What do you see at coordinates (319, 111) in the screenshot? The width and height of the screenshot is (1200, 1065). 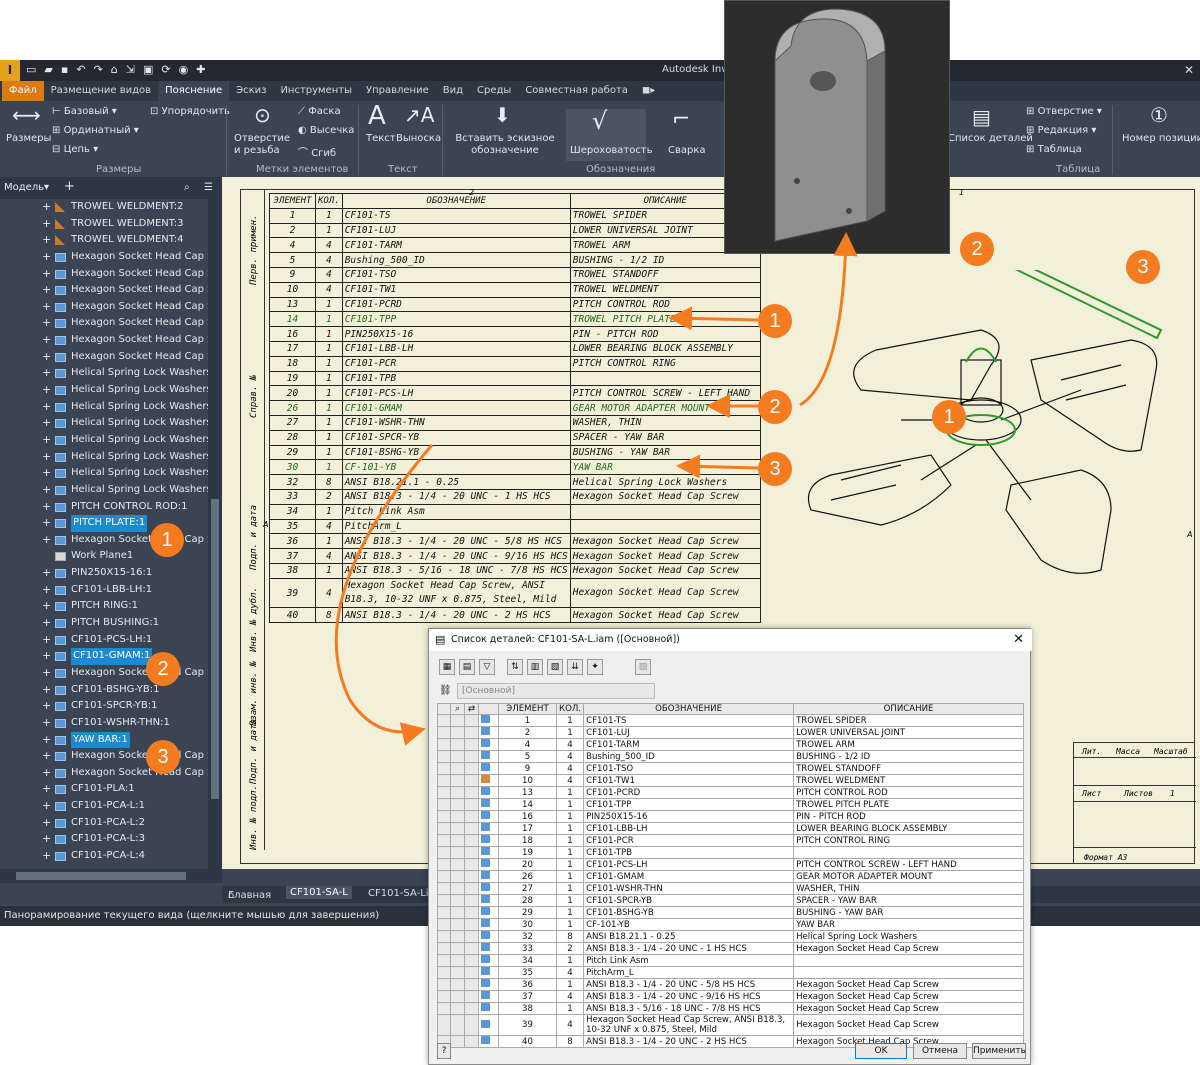 I see `chamfer-button: ⟋ Фаска` at bounding box center [319, 111].